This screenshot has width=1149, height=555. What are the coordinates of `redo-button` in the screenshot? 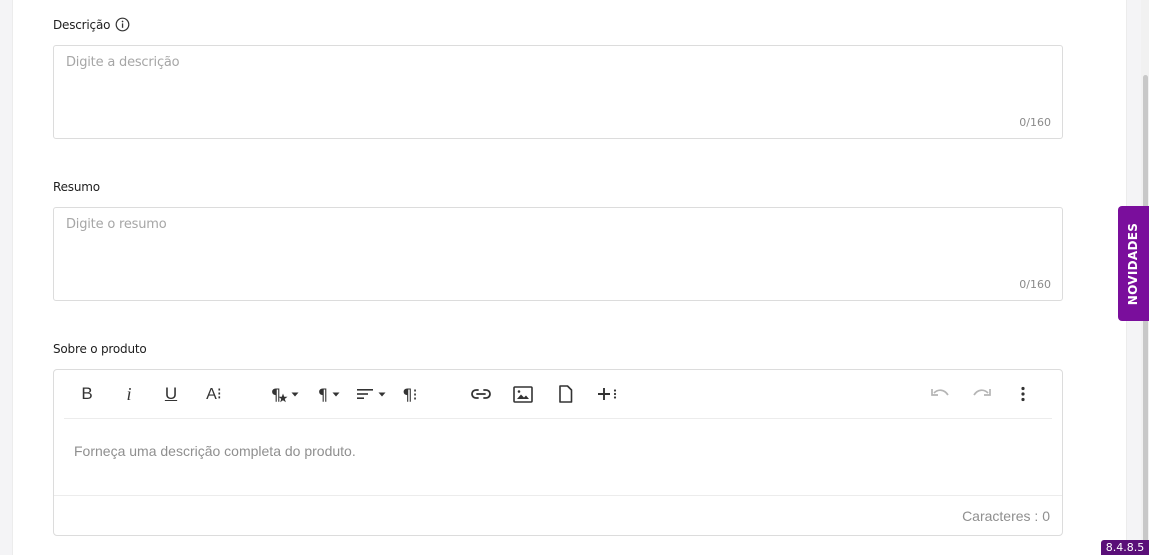 It's located at (982, 394).